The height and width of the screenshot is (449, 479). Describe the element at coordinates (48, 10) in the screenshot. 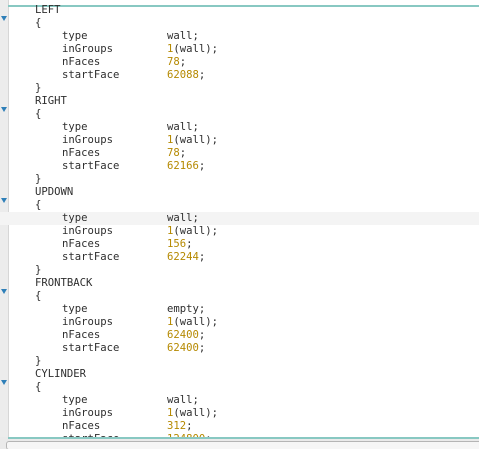

I see `patch-name: LEFT` at that location.